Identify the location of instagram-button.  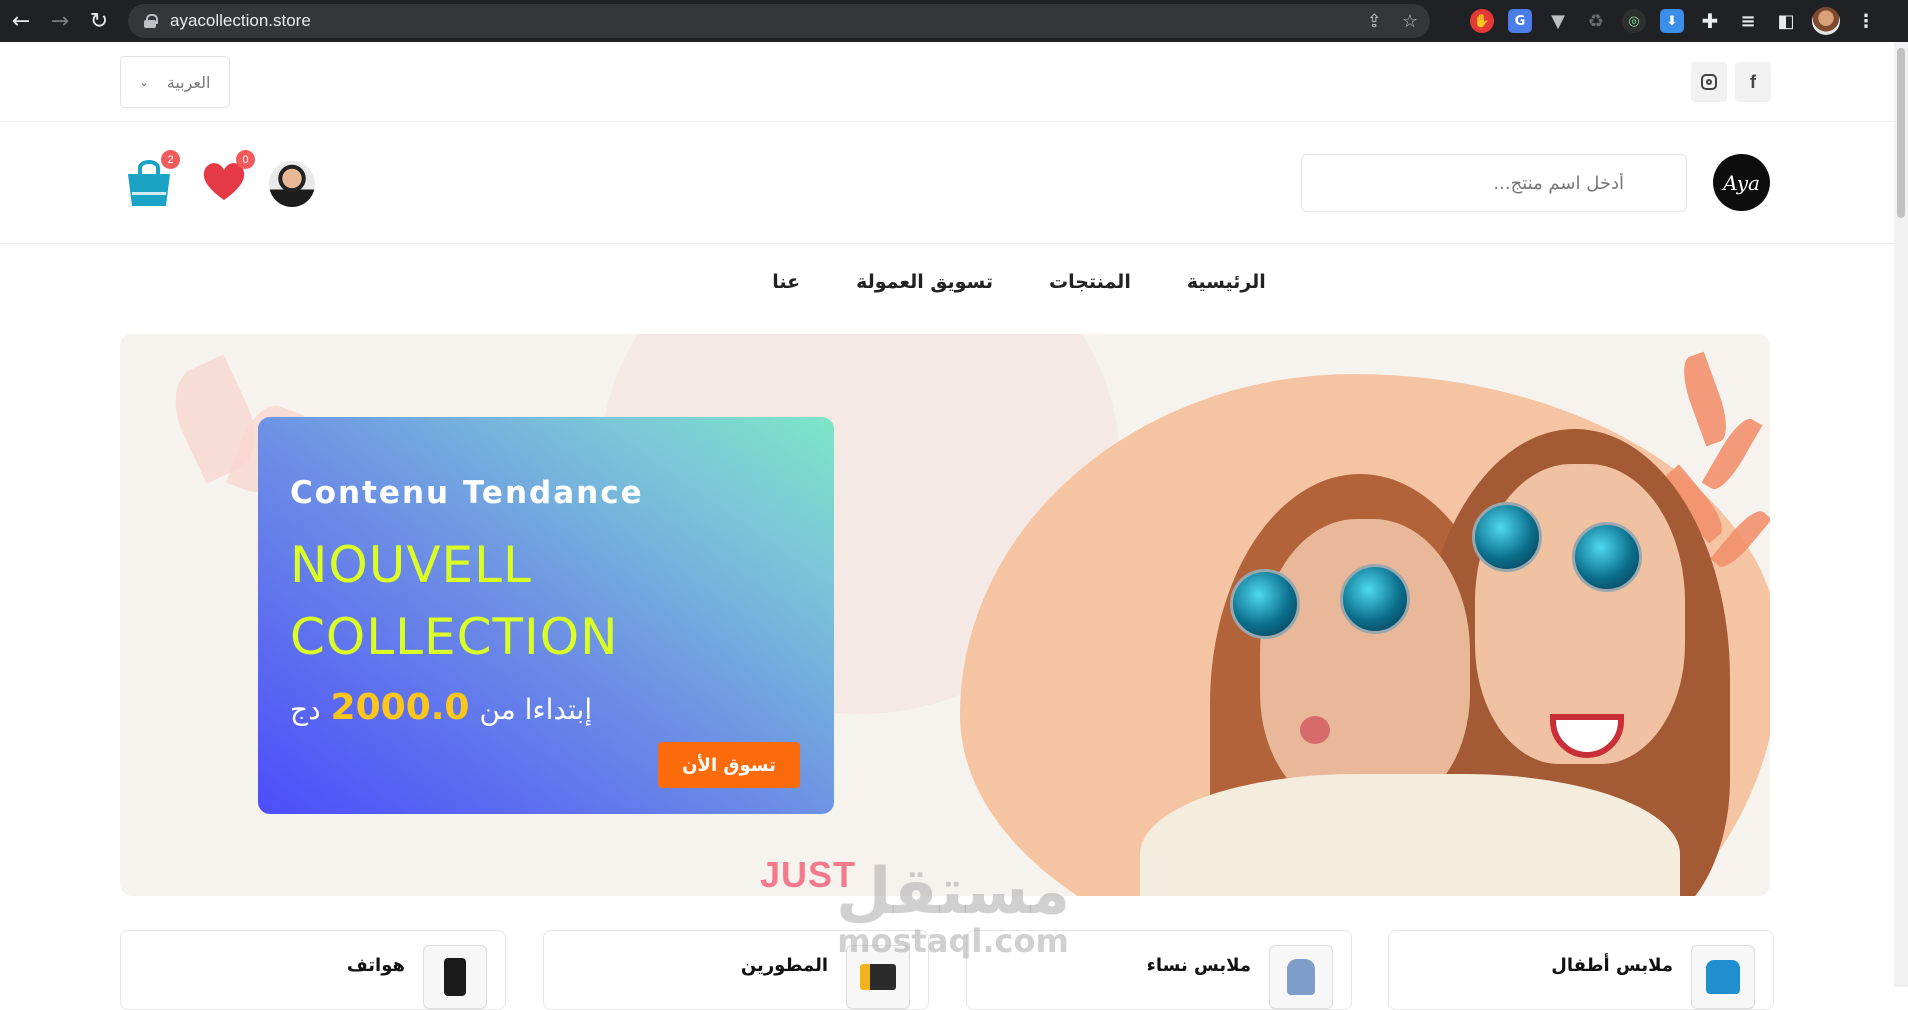
(1709, 82).